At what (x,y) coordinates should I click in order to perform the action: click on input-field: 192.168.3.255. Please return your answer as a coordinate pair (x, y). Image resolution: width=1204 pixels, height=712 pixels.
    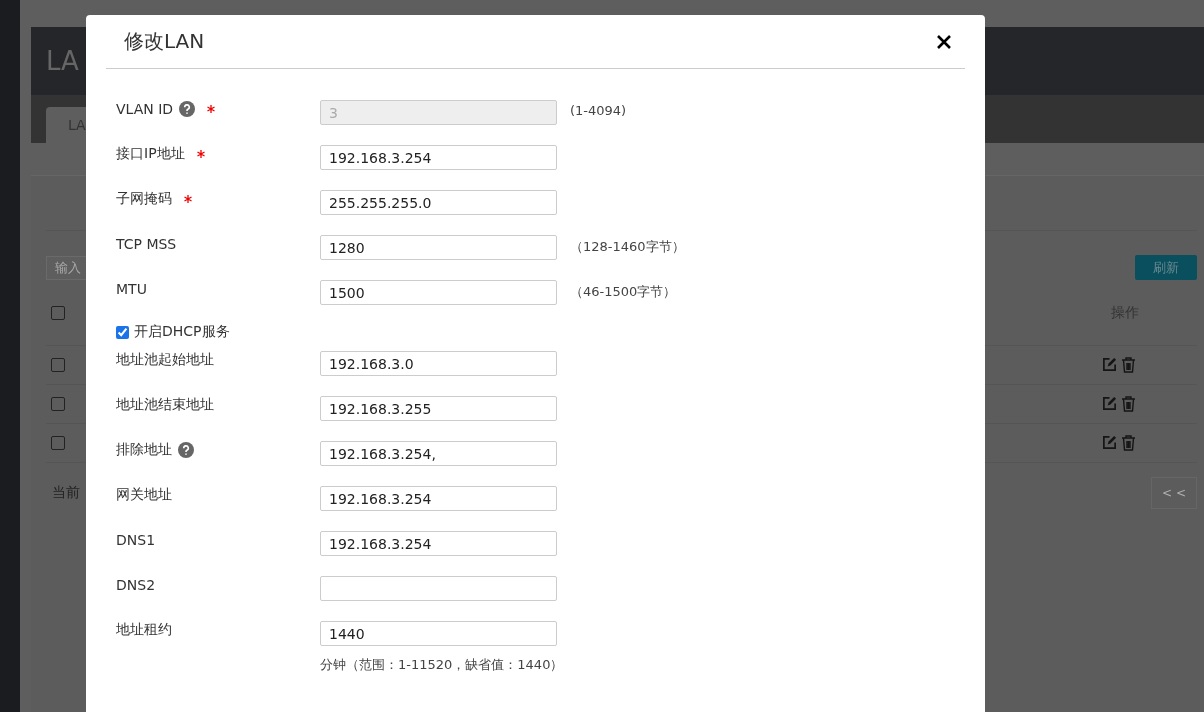
    Looking at the image, I should click on (438, 408).